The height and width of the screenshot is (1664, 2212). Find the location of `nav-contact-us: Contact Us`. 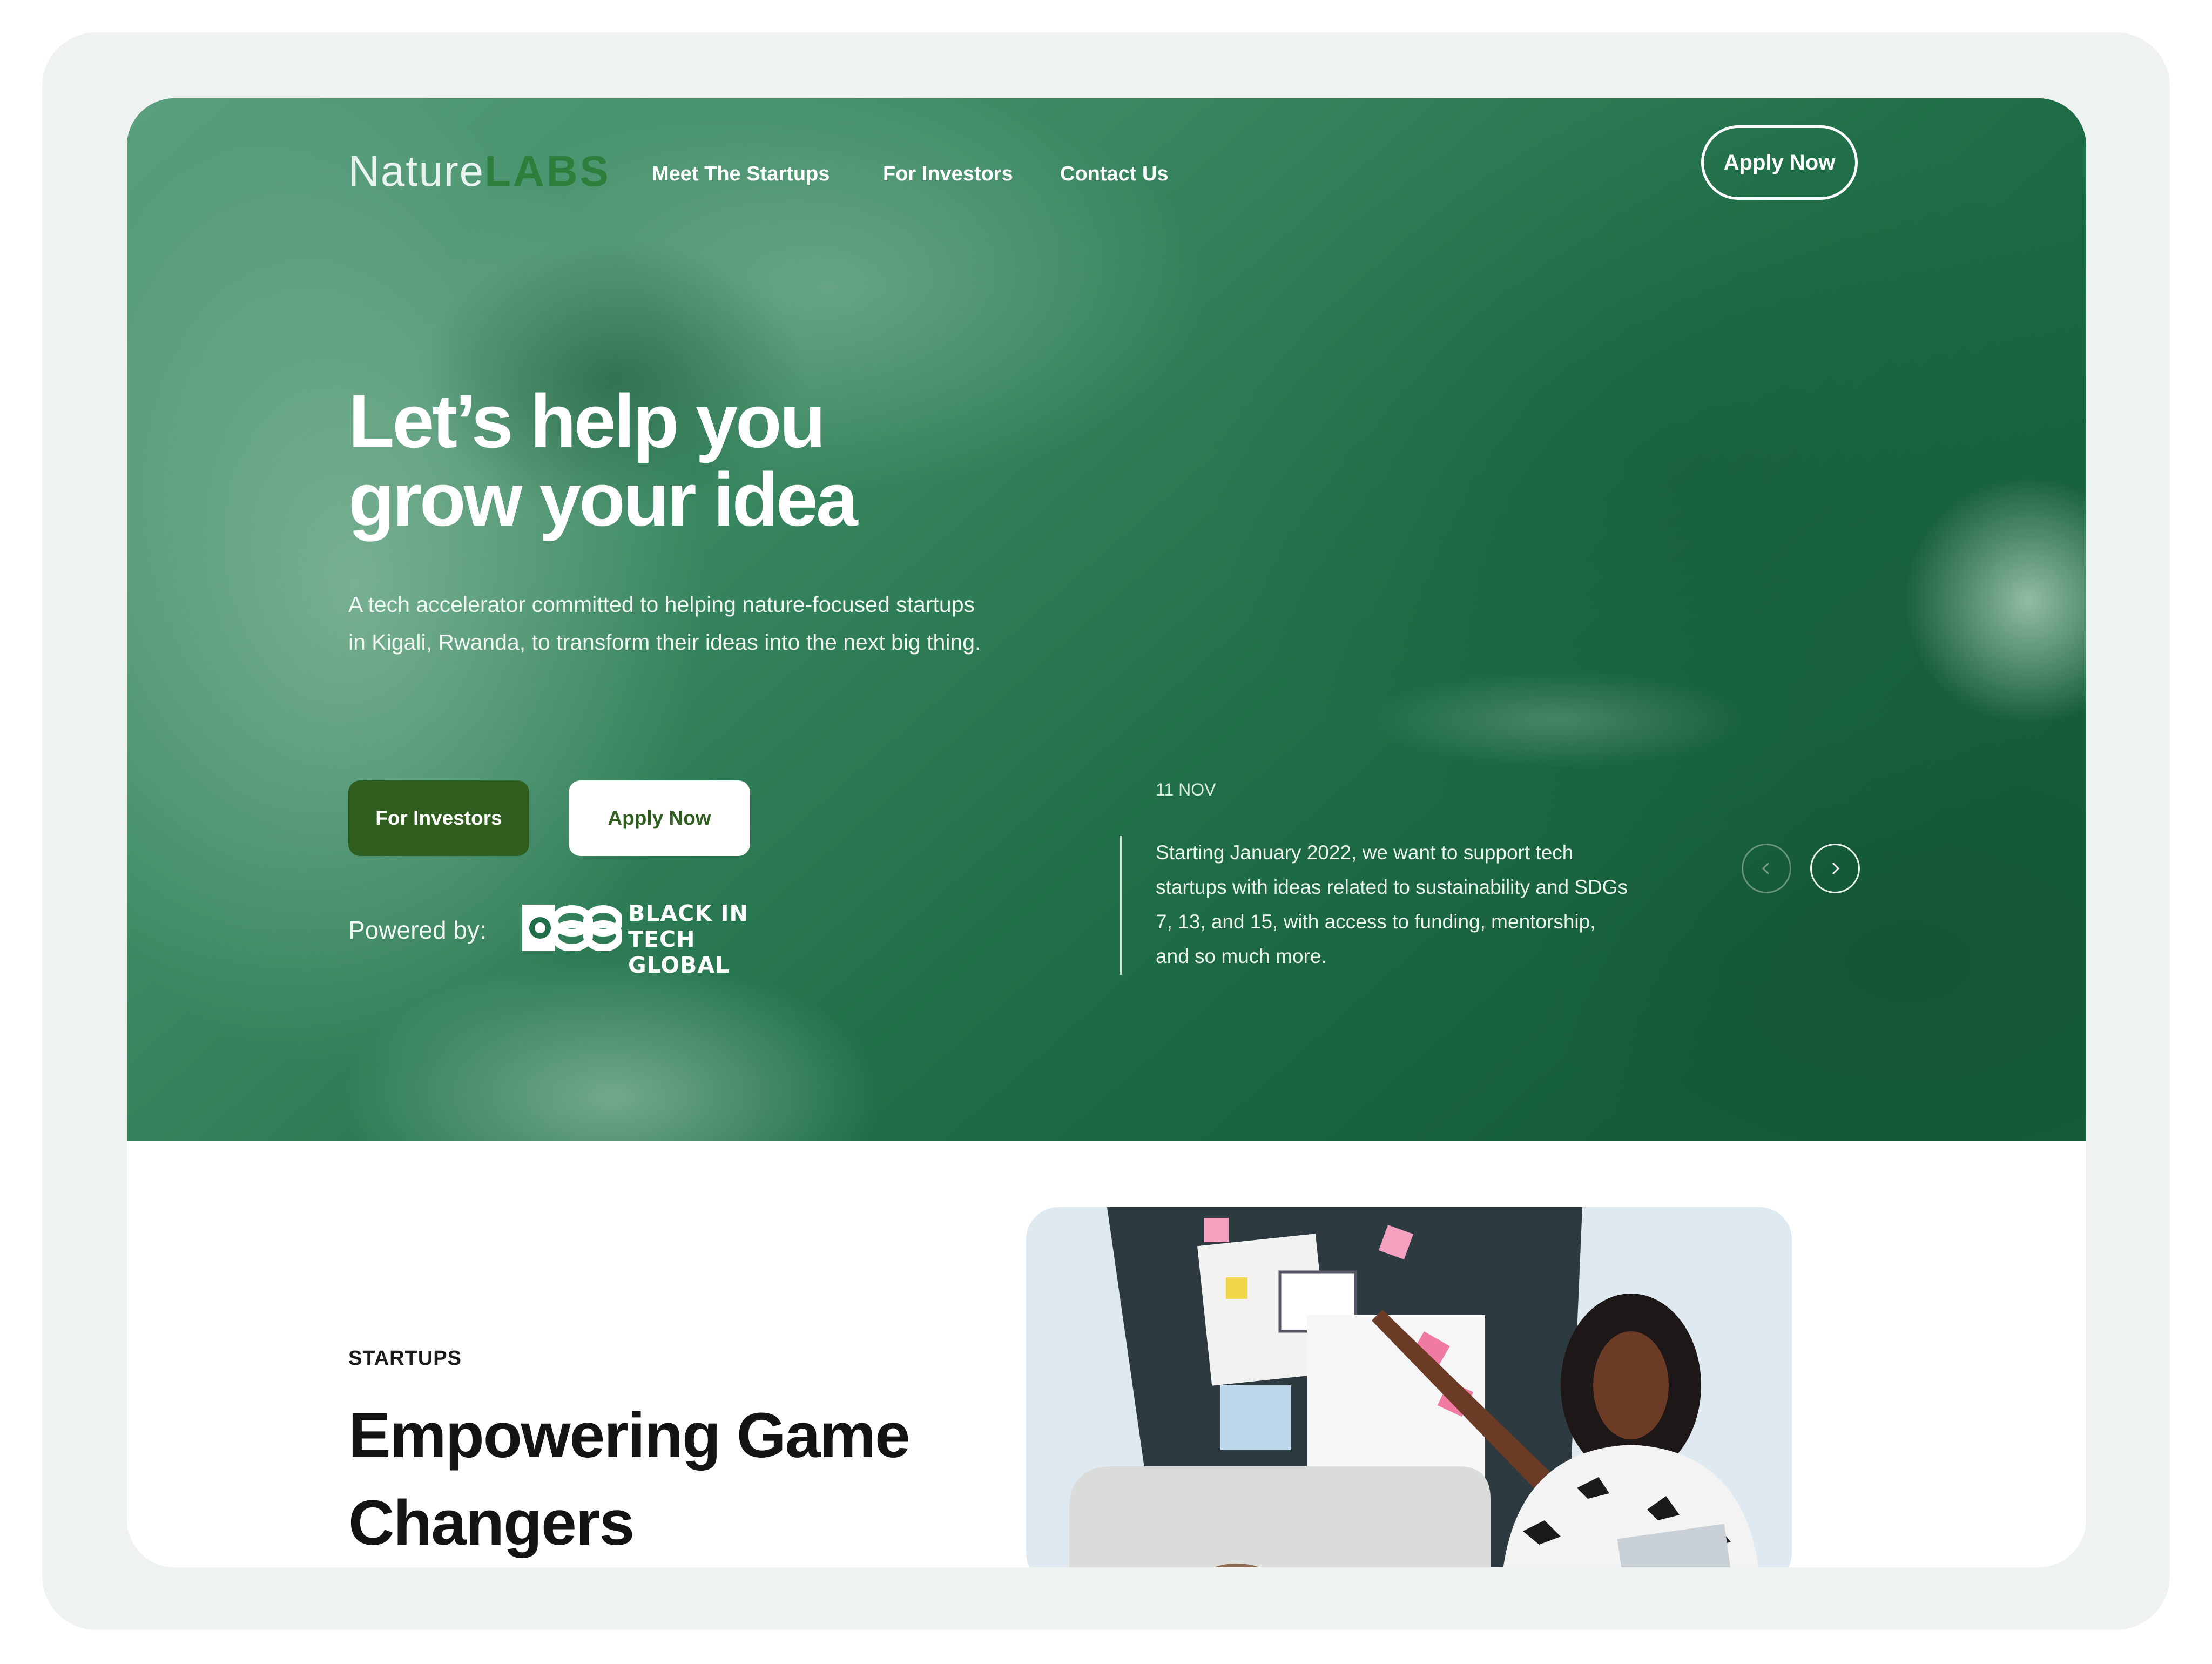

nav-contact-us: Contact Us is located at coordinates (1114, 174).